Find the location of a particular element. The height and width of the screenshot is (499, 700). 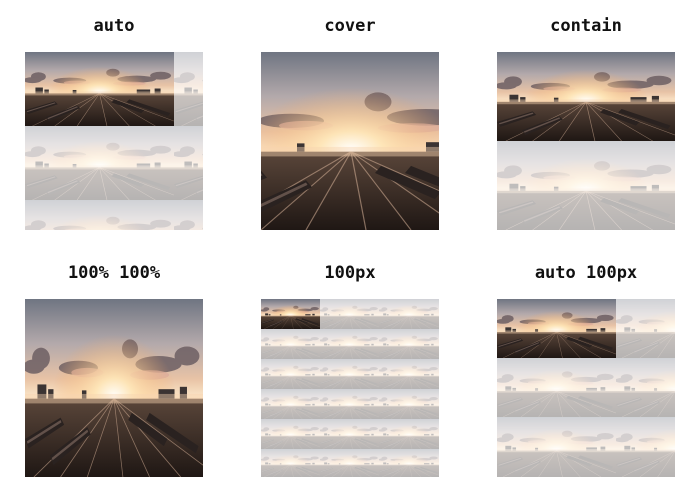

cell-label: 100px is located at coordinates (350, 273).